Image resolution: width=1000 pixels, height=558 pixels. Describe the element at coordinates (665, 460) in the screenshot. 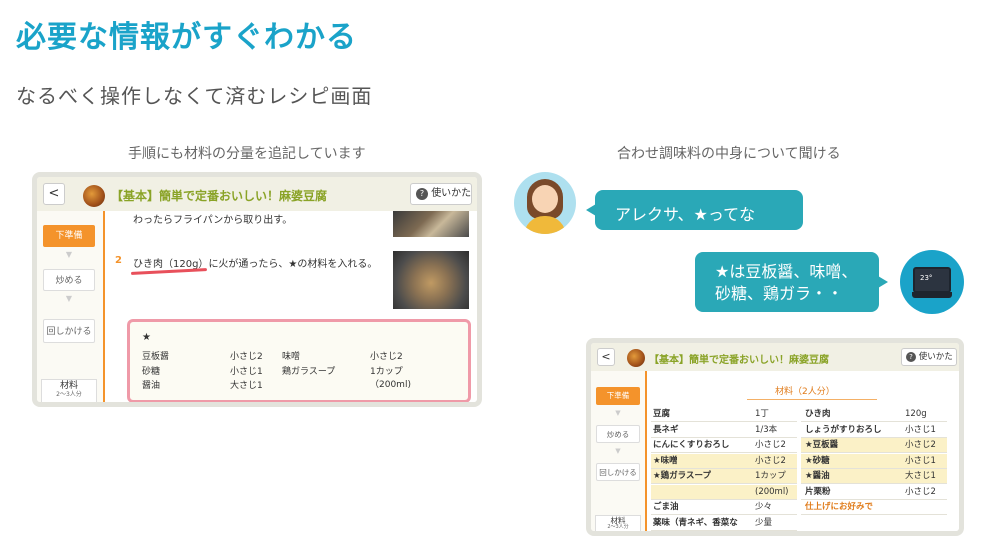

I see `ingredient-name: ★味噌` at that location.